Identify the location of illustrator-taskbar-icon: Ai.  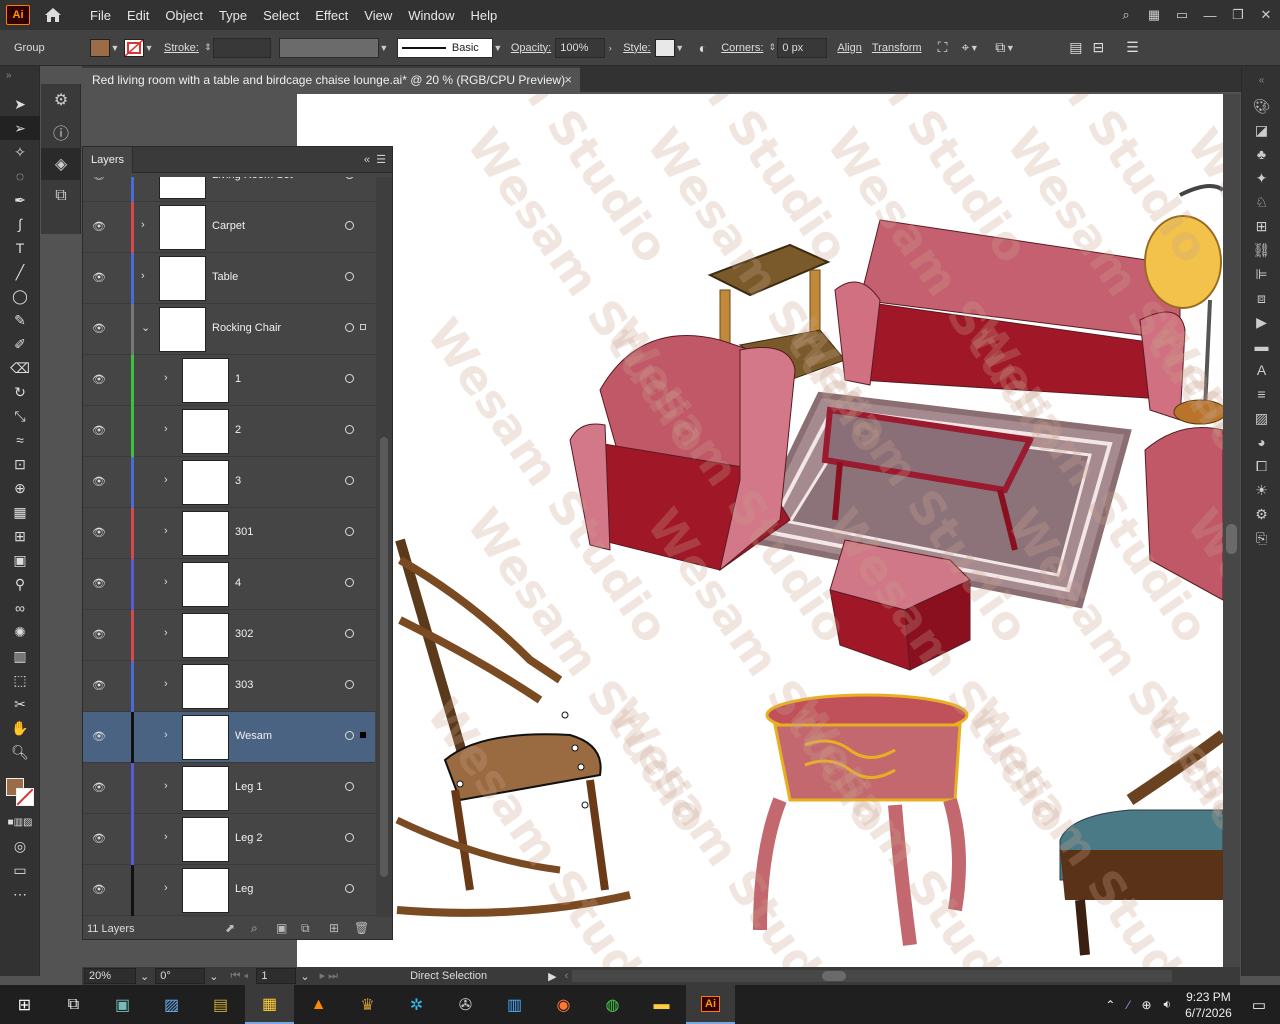
(710, 1004).